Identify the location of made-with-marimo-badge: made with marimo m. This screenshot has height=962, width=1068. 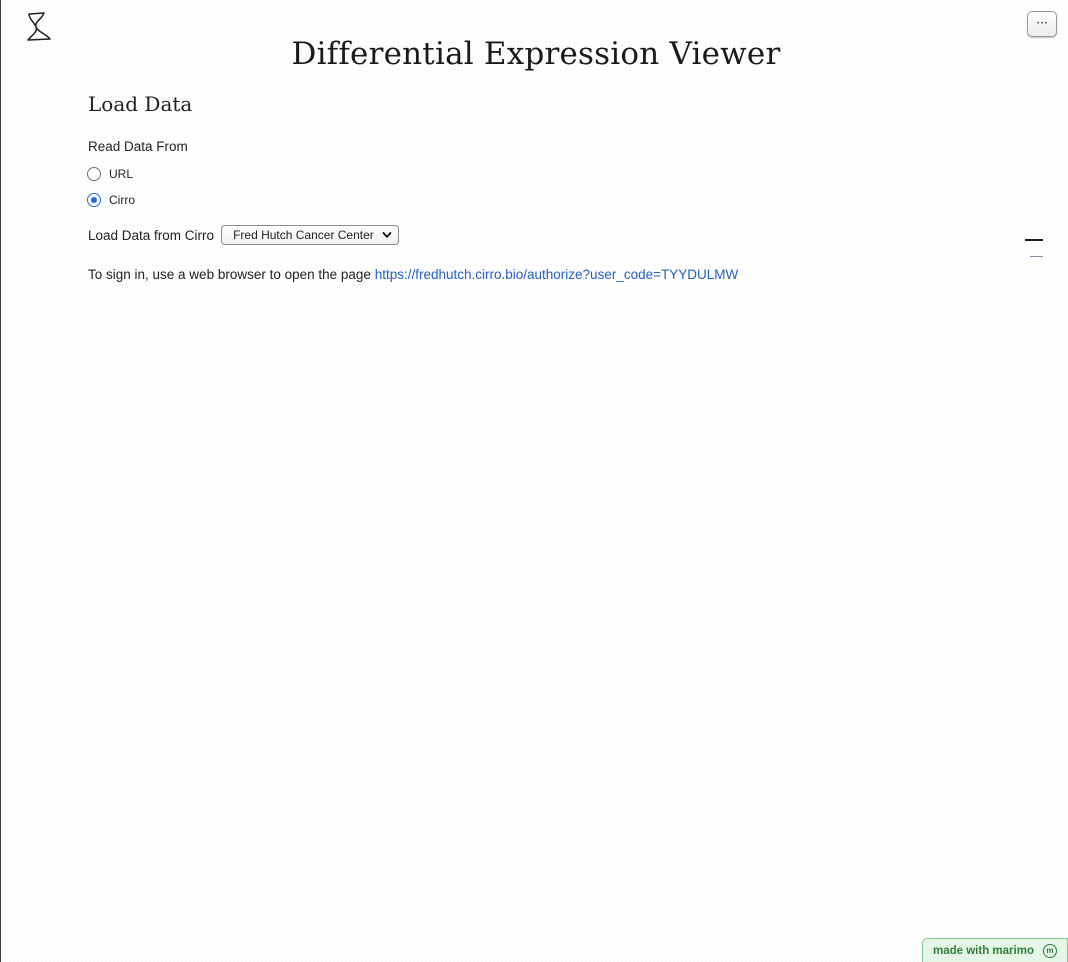
(995, 950).